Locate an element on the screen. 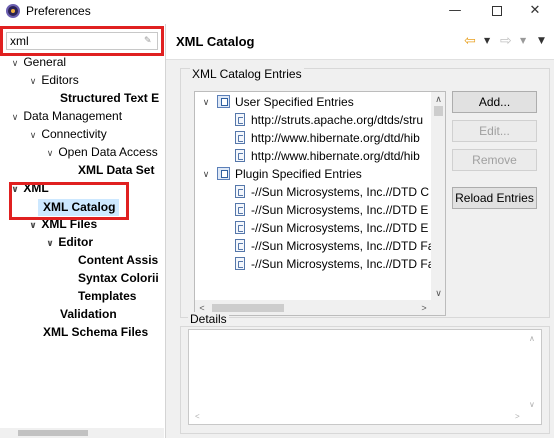  details-label: Details is located at coordinates (208, 319).